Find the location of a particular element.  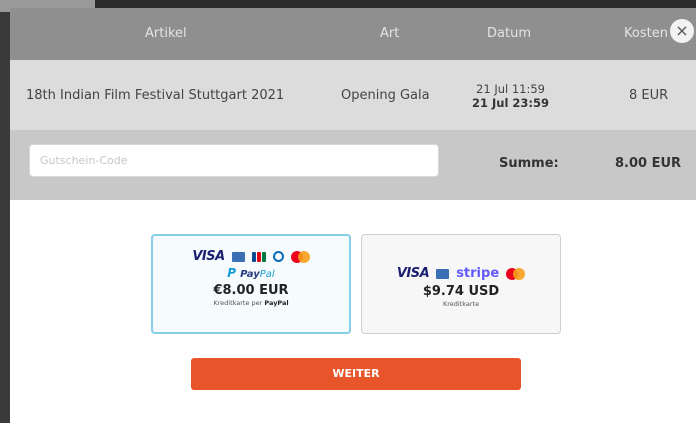

sum-value: 8.00 EUR is located at coordinates (648, 163).